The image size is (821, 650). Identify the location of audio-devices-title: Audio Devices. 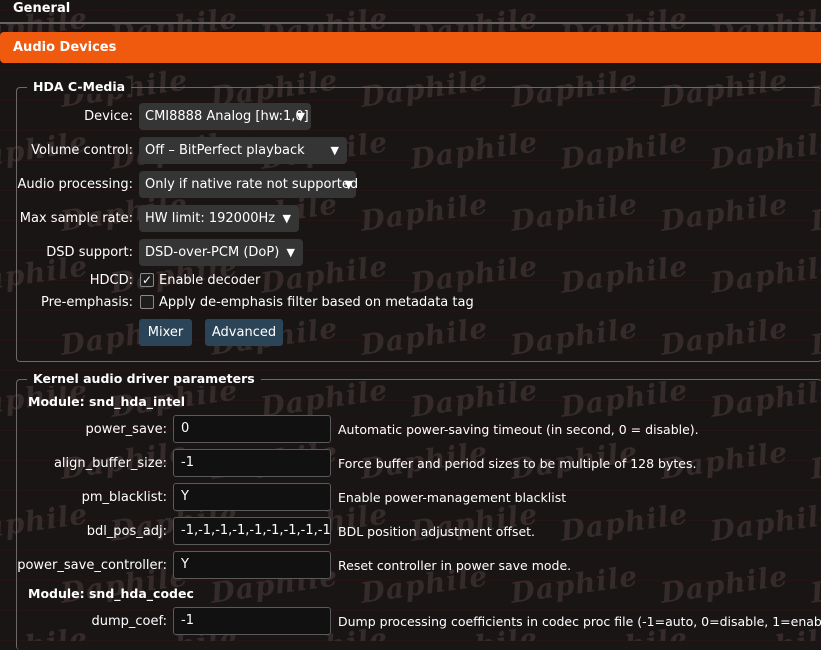
(65, 47).